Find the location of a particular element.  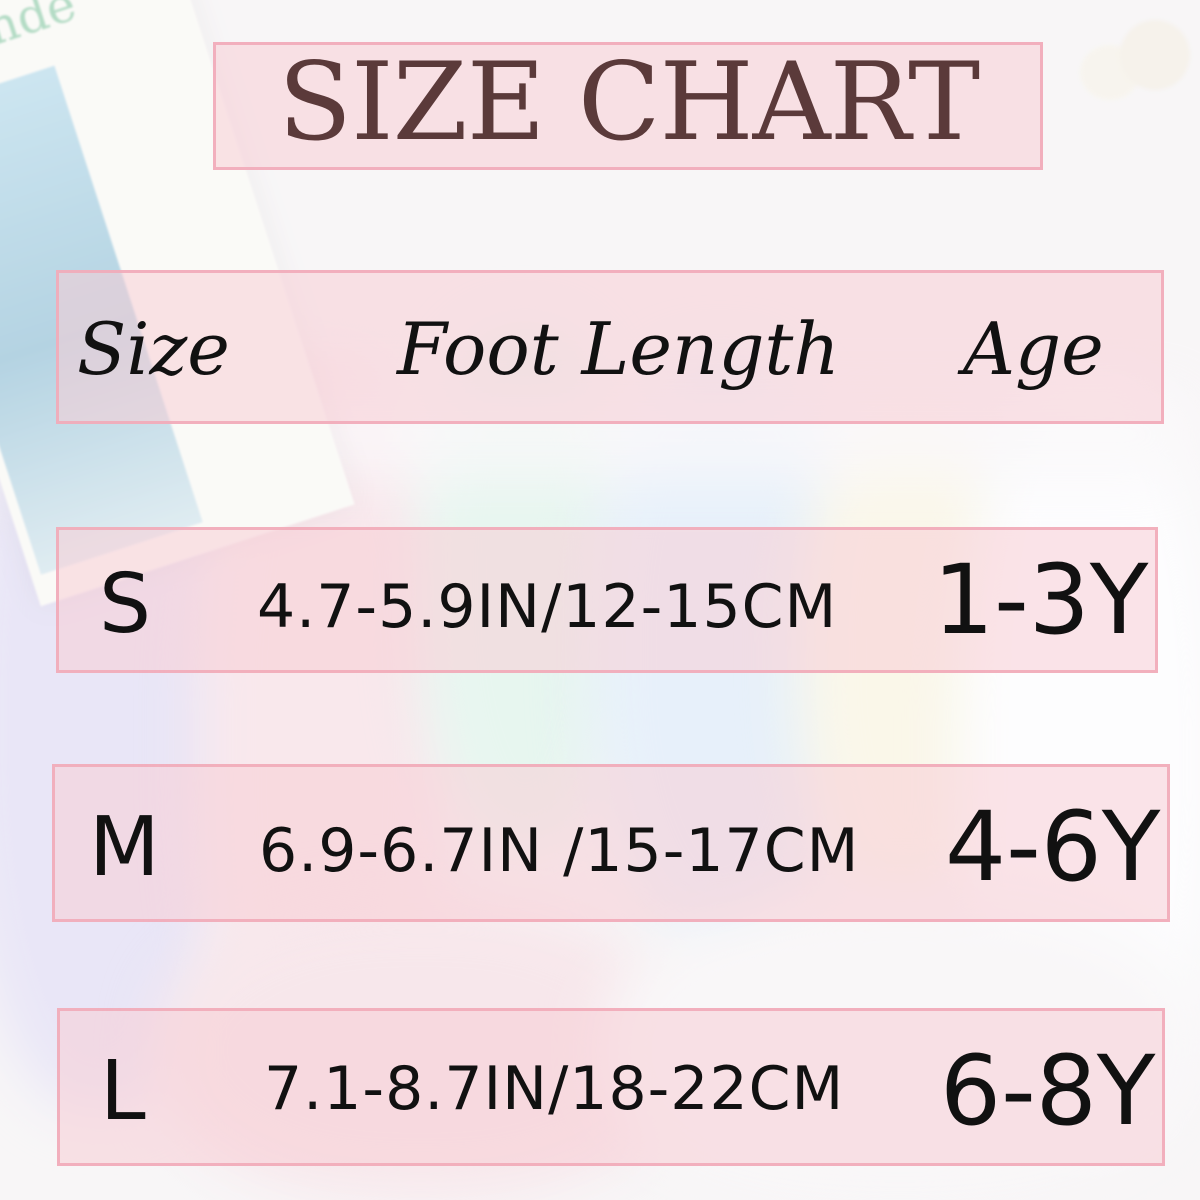

table-row: M 6.9-6.7IN /15-17CM 4-6Y is located at coordinates (611, 843).